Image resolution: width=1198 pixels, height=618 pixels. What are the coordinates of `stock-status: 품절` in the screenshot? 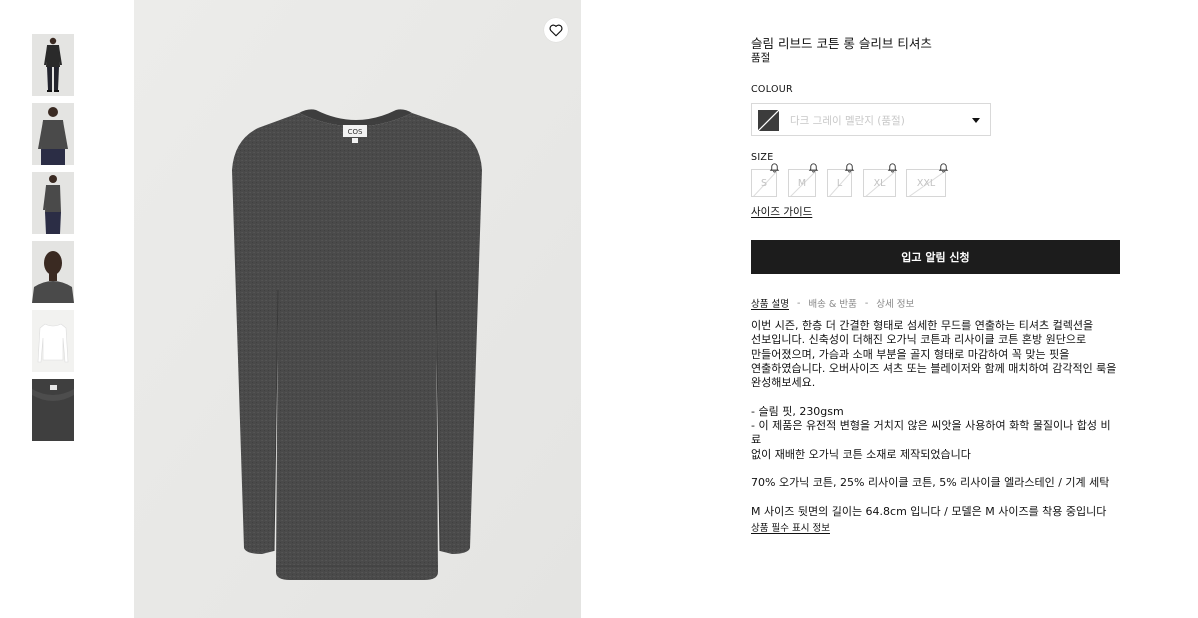 It's located at (761, 58).